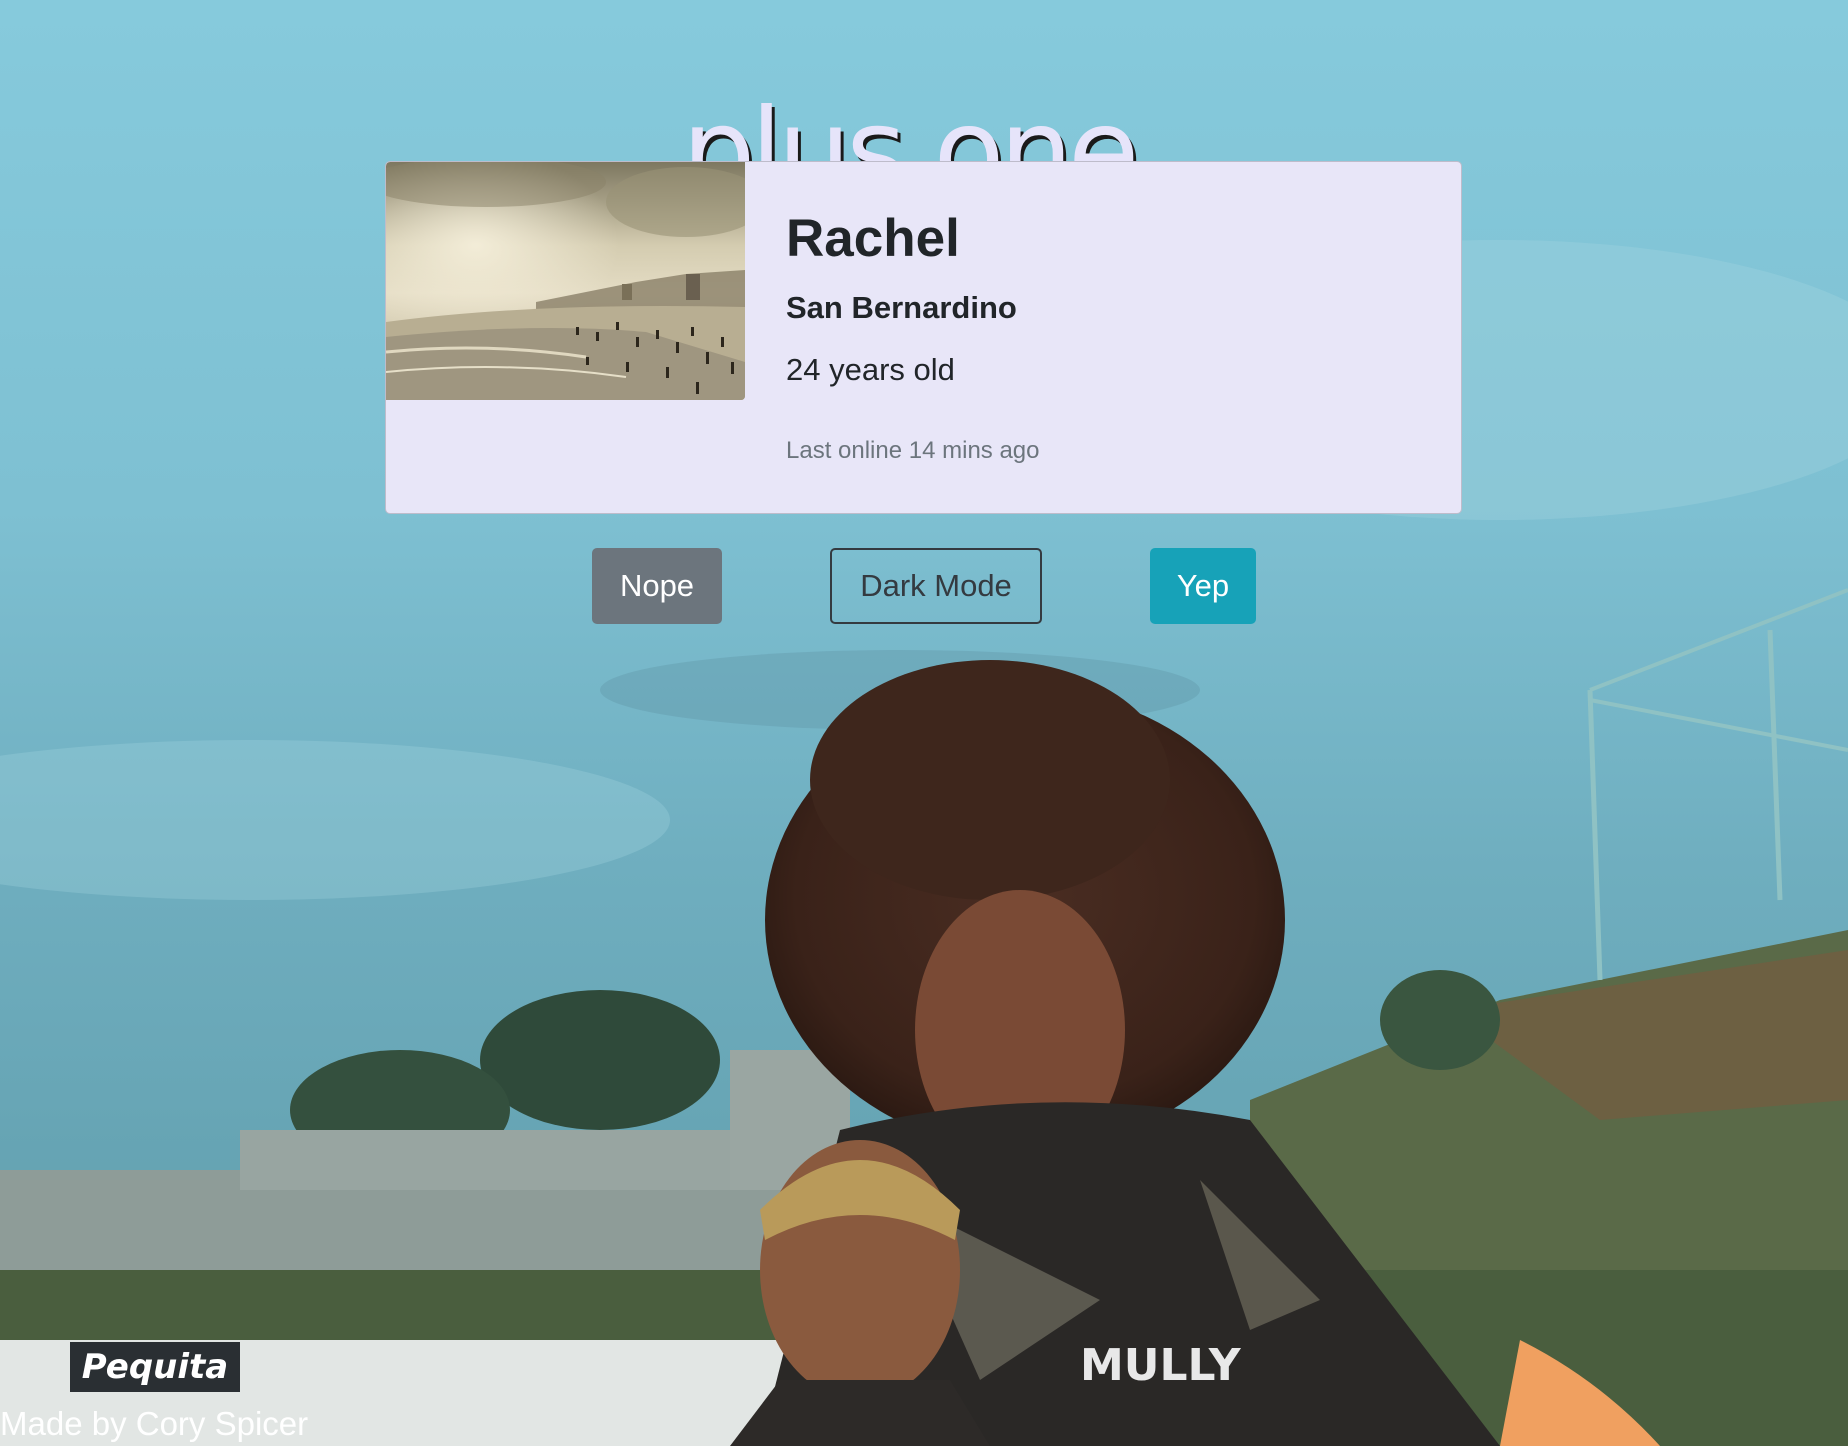 The height and width of the screenshot is (1446, 1848). What do you see at coordinates (155, 1367) in the screenshot?
I see `sign-text: Pequita` at bounding box center [155, 1367].